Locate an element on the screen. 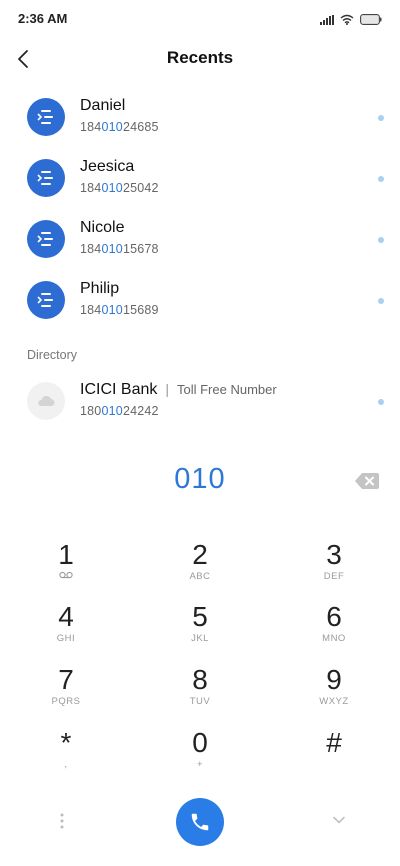 Image resolution: width=400 pixels, height=866 pixels. battery-icon is located at coordinates (371, 21).